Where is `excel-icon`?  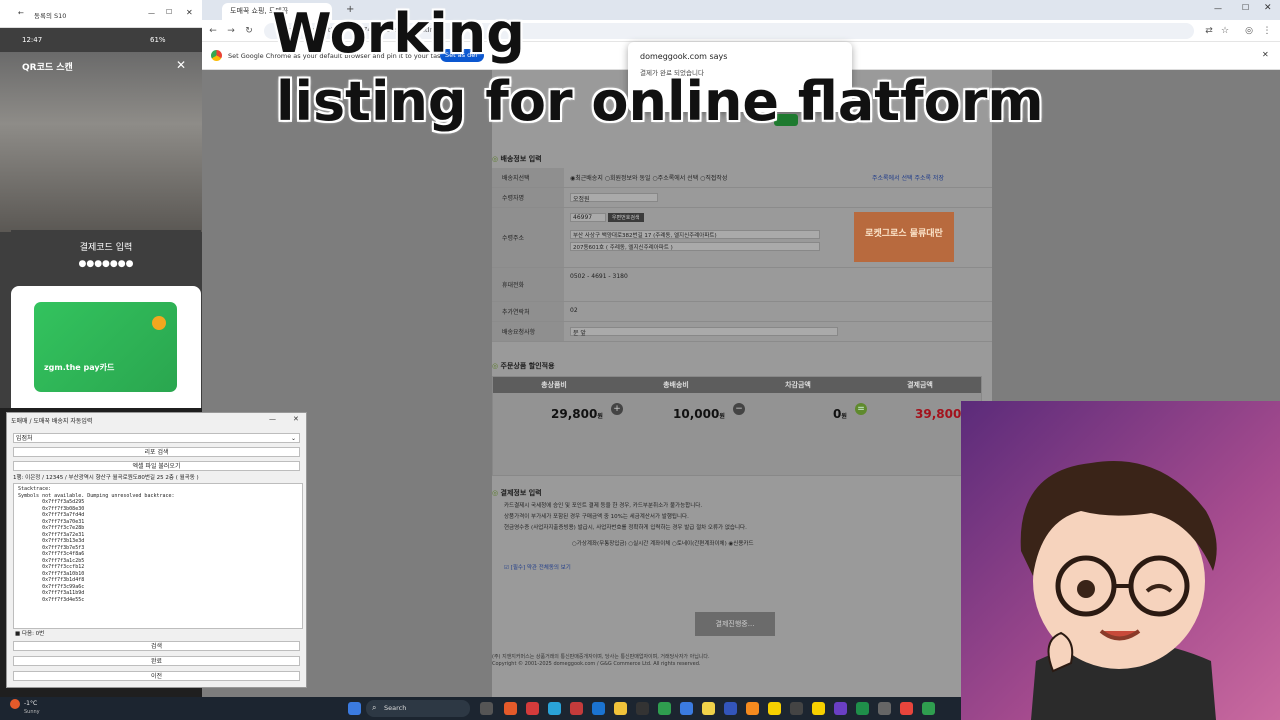 excel-icon is located at coordinates (862, 708).